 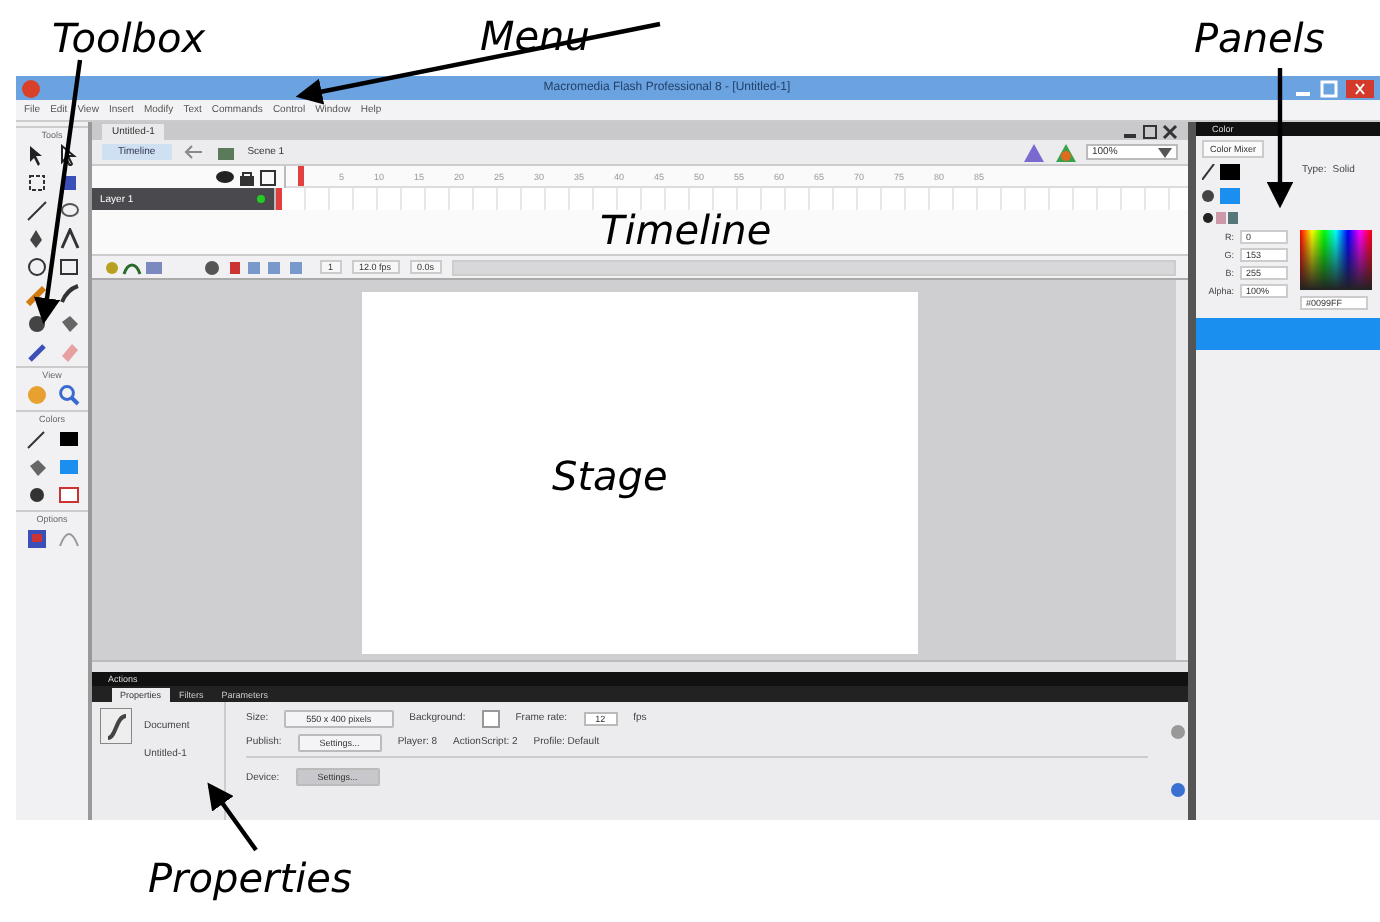 What do you see at coordinates (1259, 38) in the screenshot?
I see `annotation-label: Panels` at bounding box center [1259, 38].